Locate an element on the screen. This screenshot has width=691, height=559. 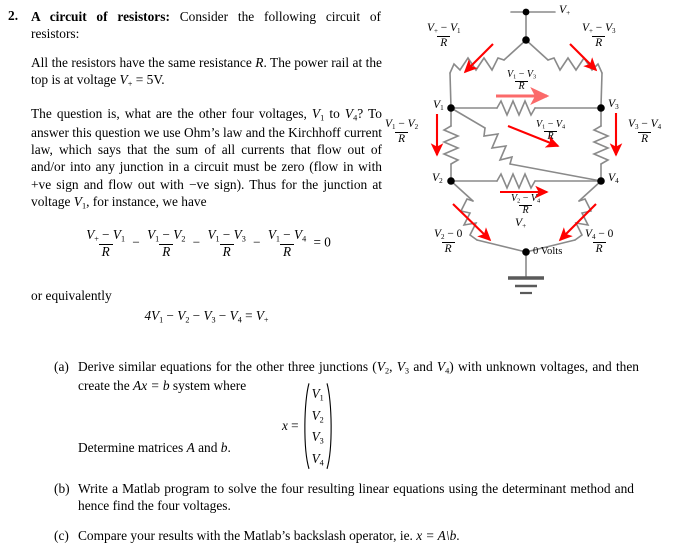
question-number: 2. is located at coordinates (13, 15).